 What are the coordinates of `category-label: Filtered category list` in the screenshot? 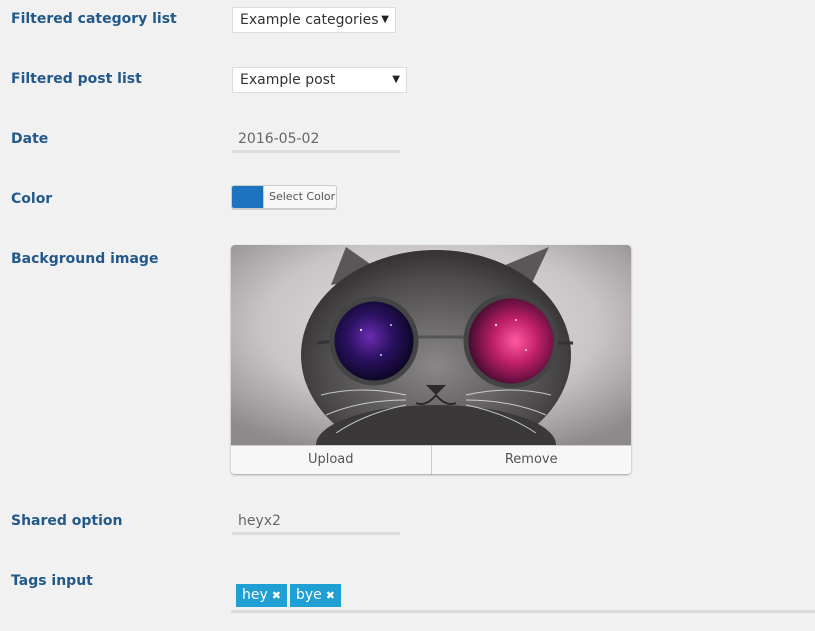 It's located at (94, 19).